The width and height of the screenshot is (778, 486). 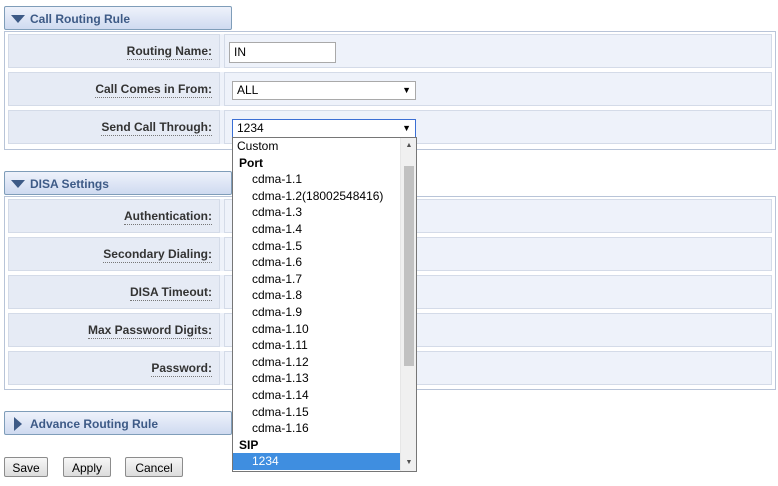 I want to click on routing-name-input: IN, so click(x=282, y=52).